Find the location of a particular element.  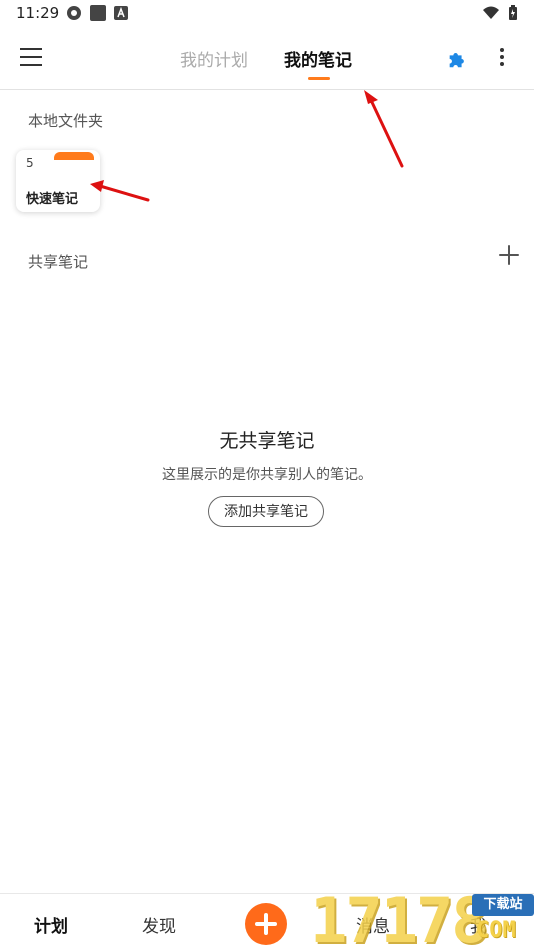

watermark-digits: 17178 is located at coordinates (399, 917).